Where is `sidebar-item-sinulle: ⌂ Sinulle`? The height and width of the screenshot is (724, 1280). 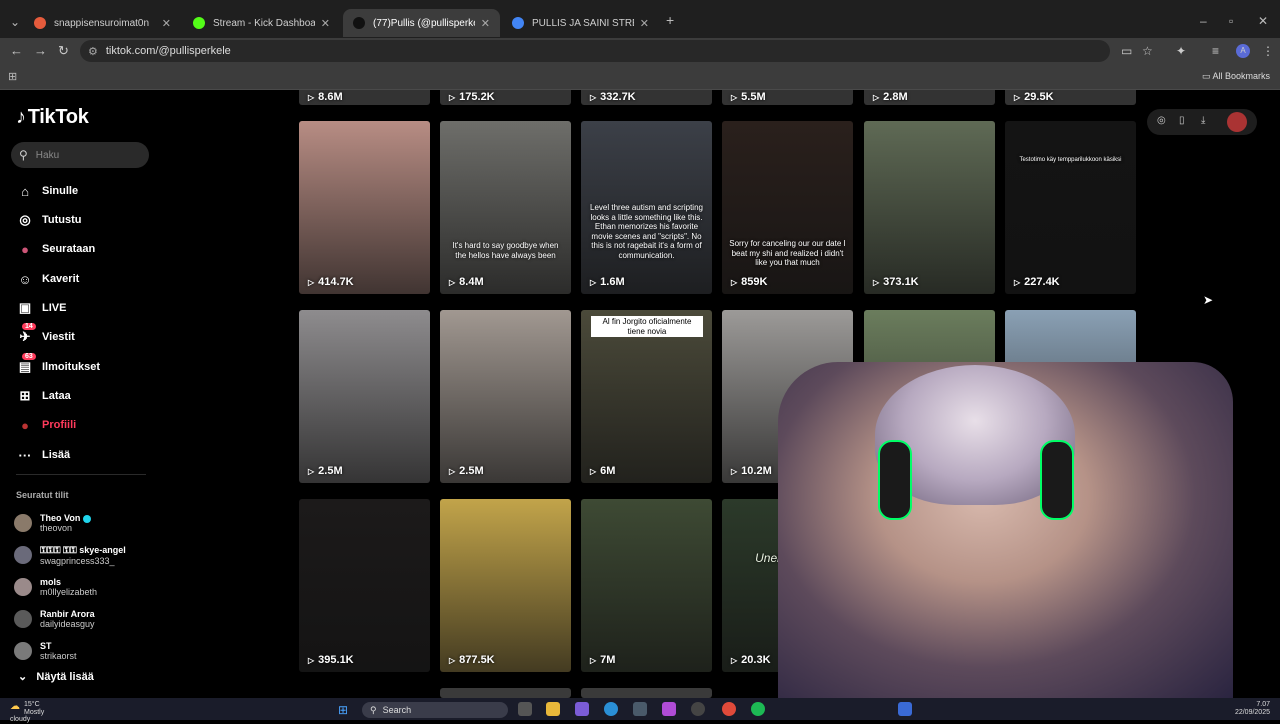
sidebar-item-sinulle: ⌂ Sinulle is located at coordinates (47, 191).